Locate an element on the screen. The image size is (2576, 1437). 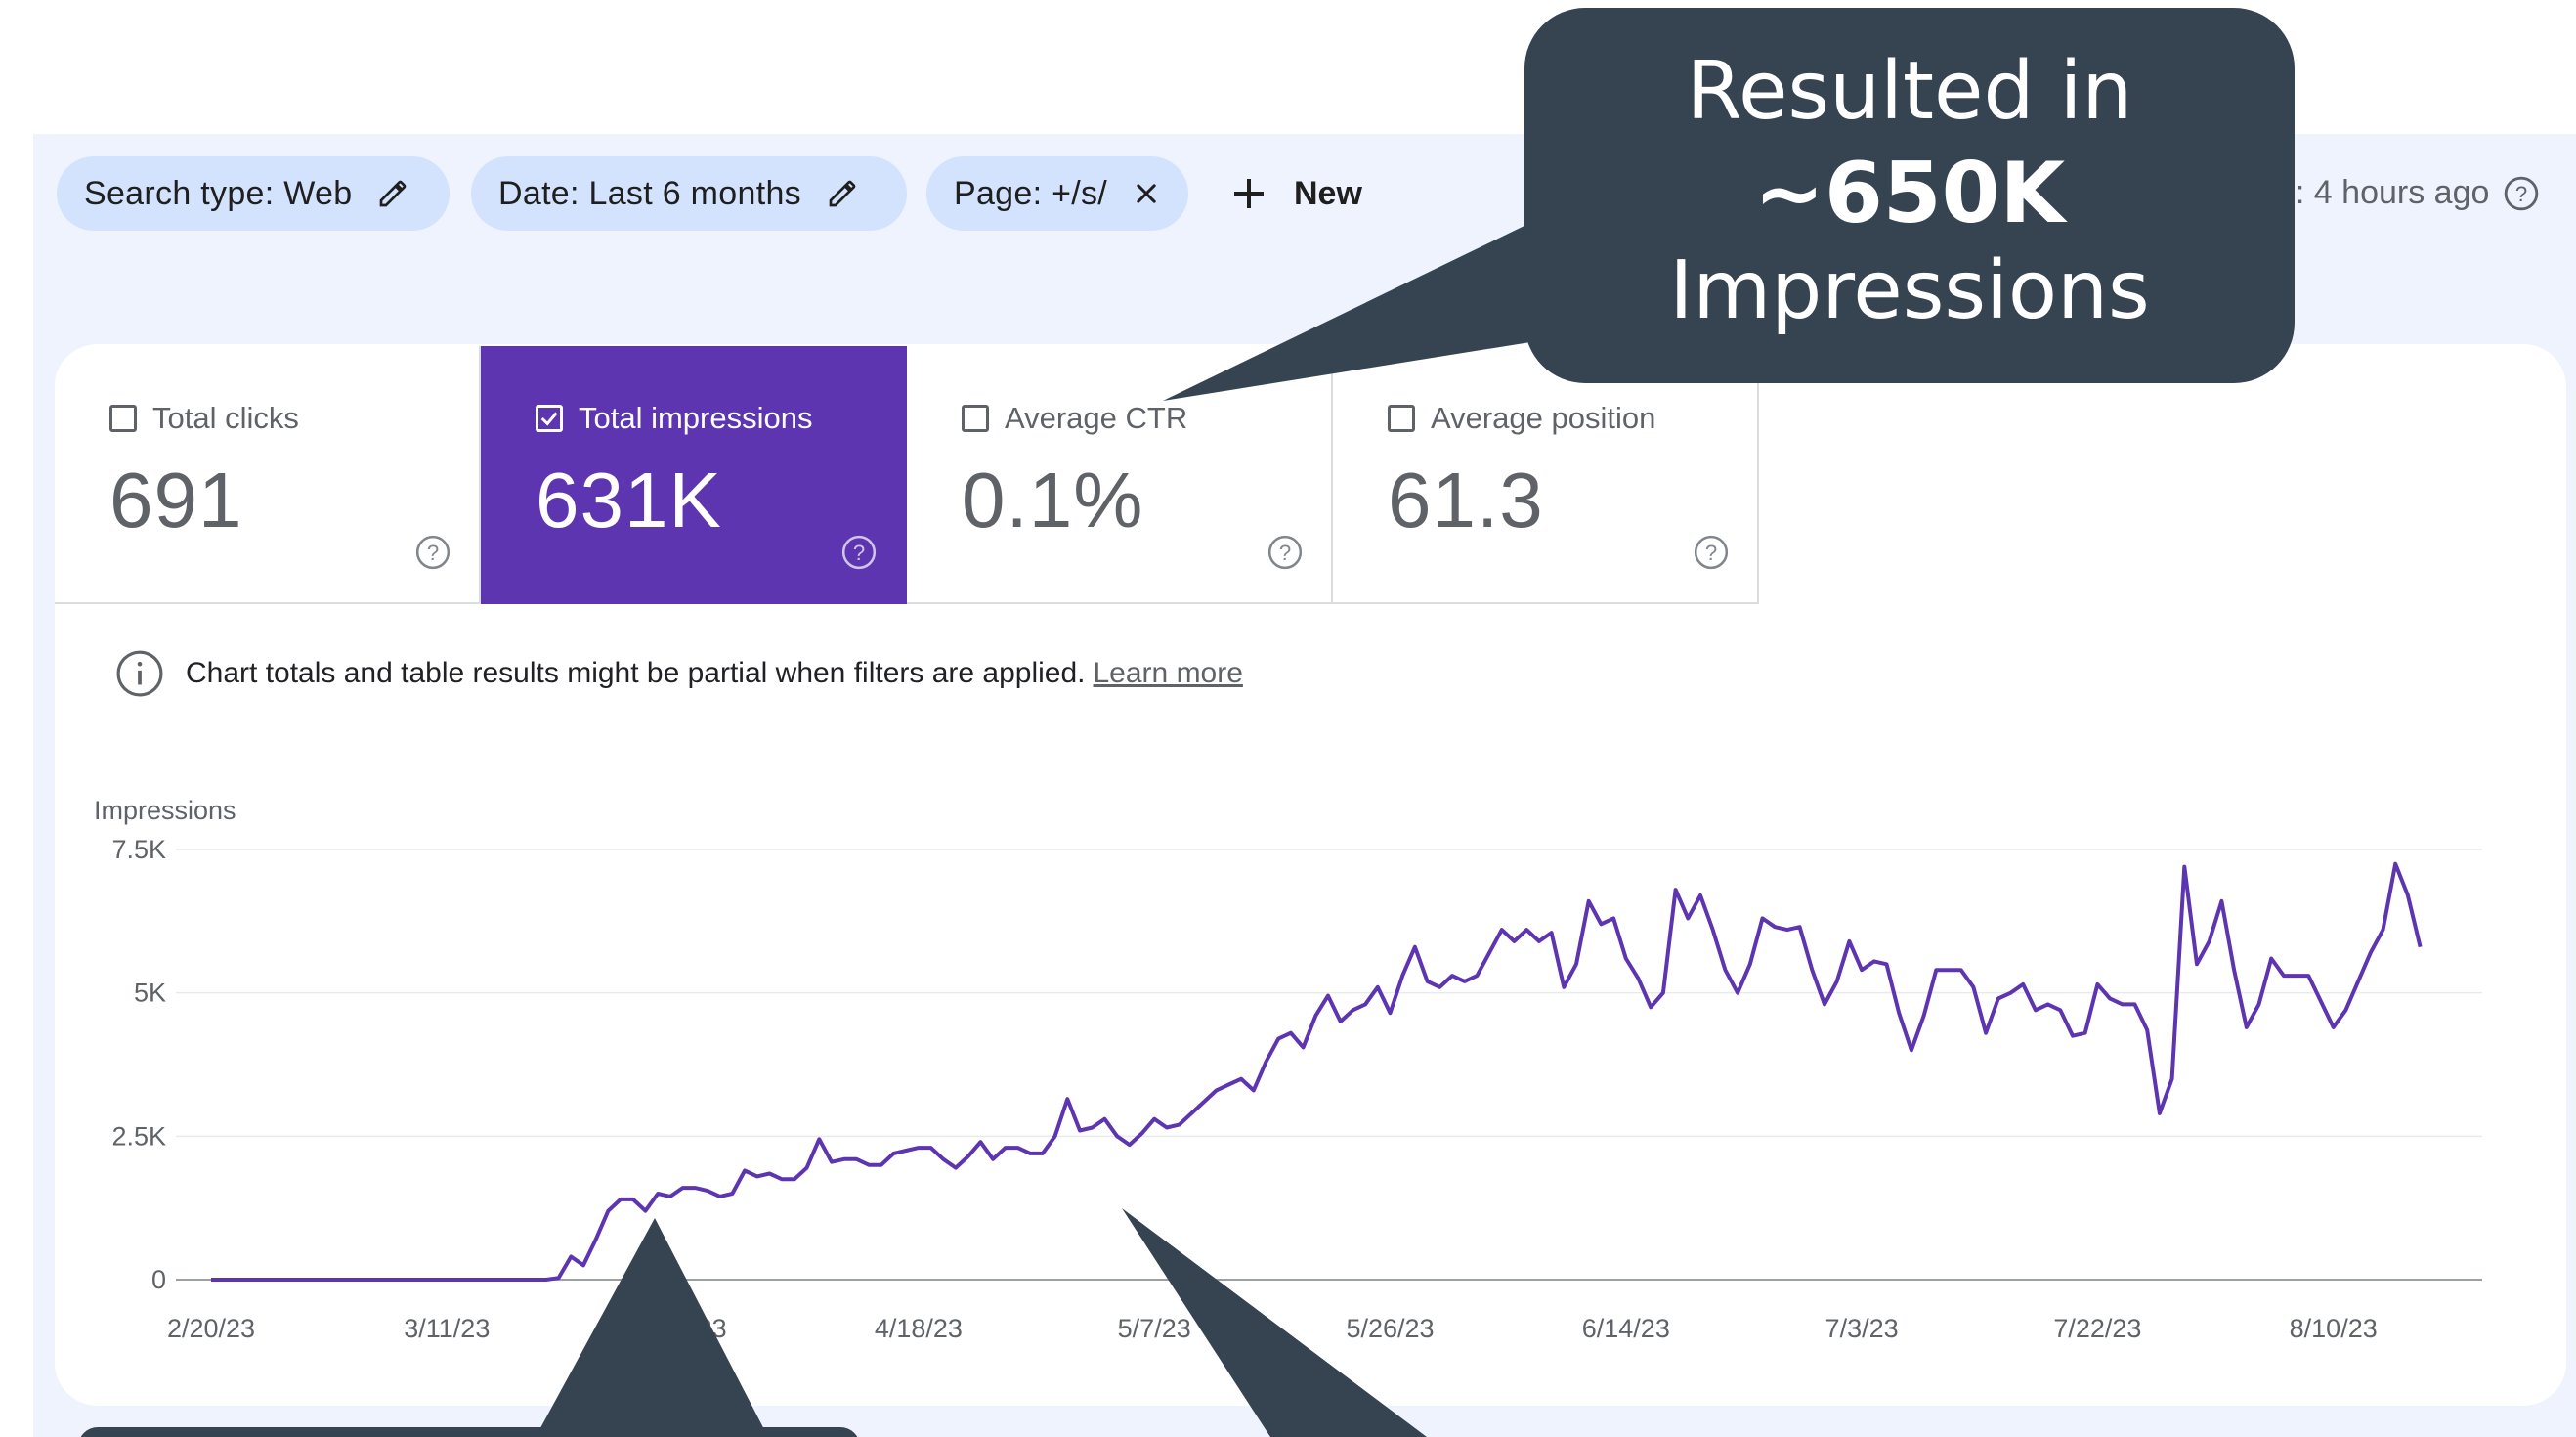
callout-line-1: Resulted in is located at coordinates (1910, 91).